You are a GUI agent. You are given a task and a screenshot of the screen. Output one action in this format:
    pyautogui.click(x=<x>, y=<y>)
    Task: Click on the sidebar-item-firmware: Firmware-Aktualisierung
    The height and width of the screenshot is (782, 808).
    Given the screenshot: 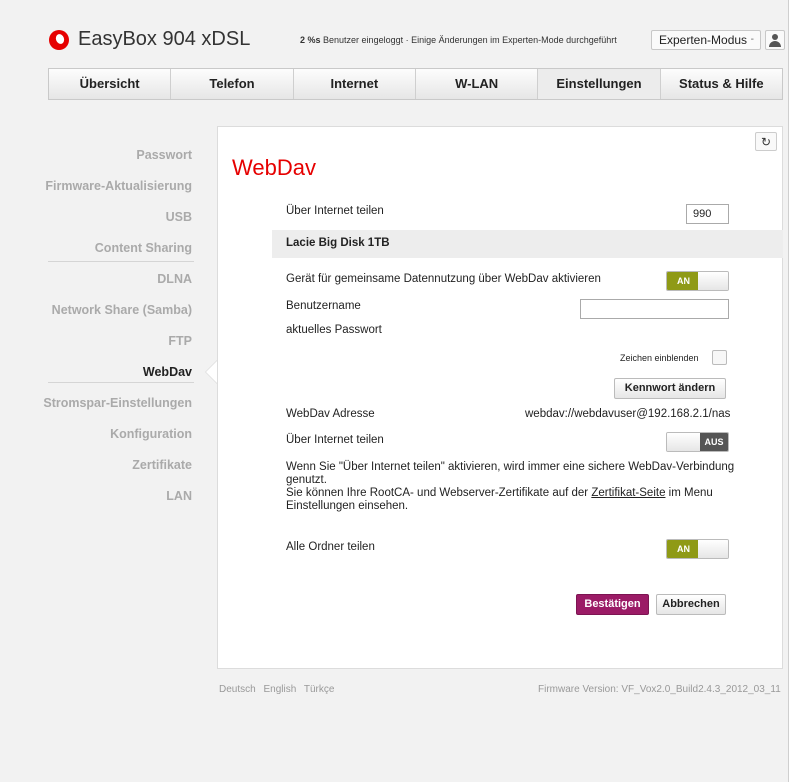 What is the action you would take?
    pyautogui.click(x=97, y=192)
    